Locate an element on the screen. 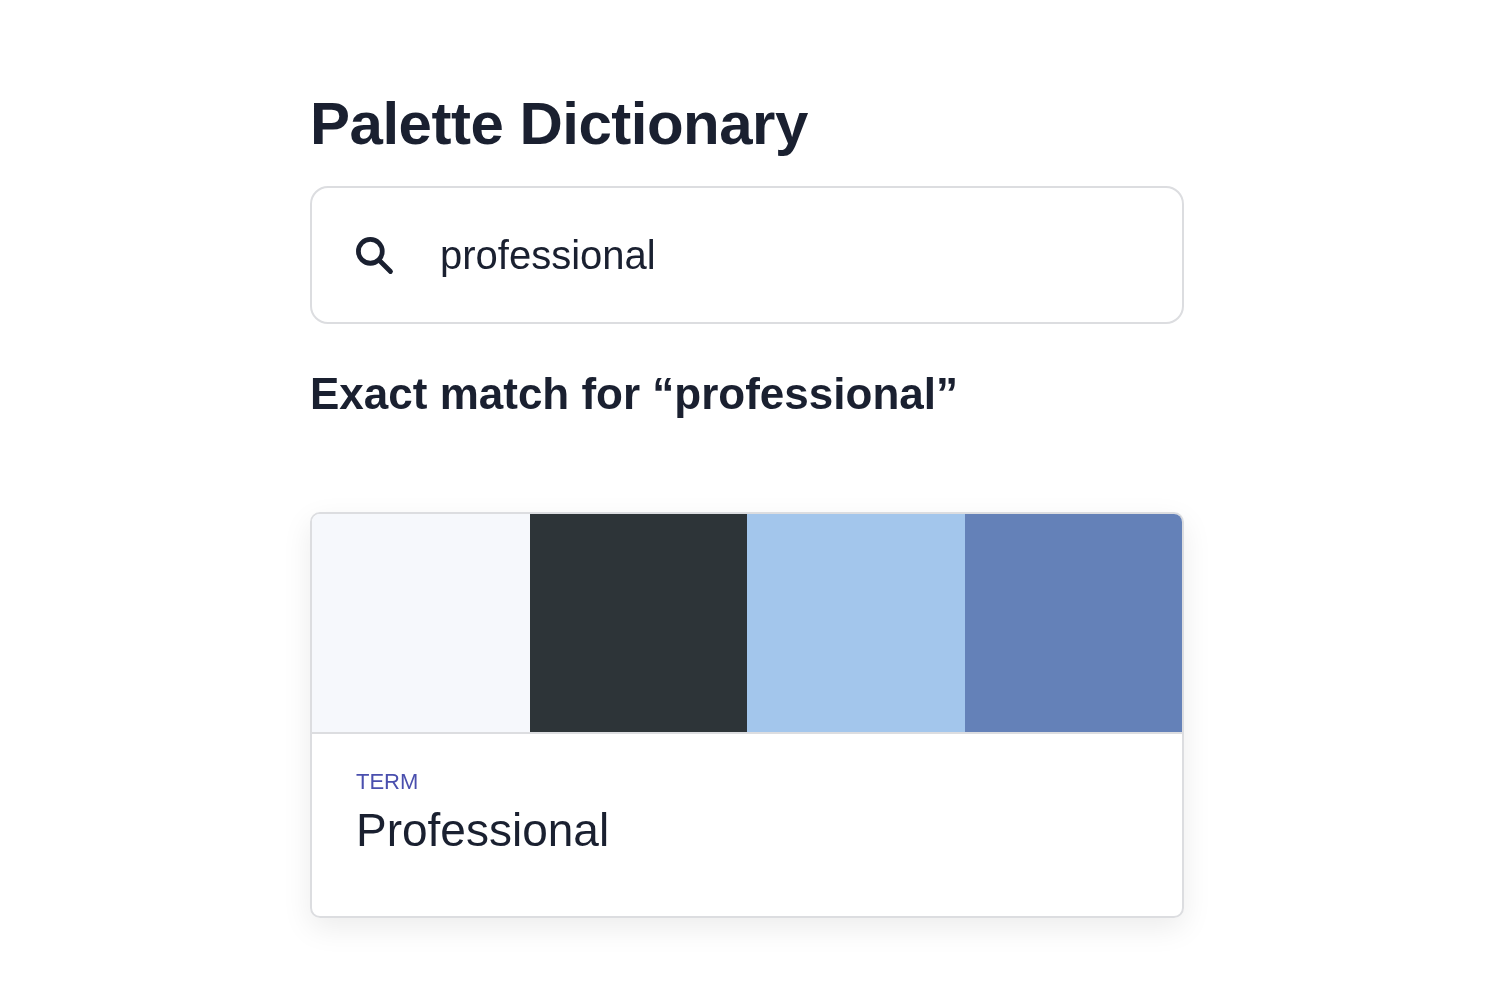  search-field: professional is located at coordinates (747, 255).